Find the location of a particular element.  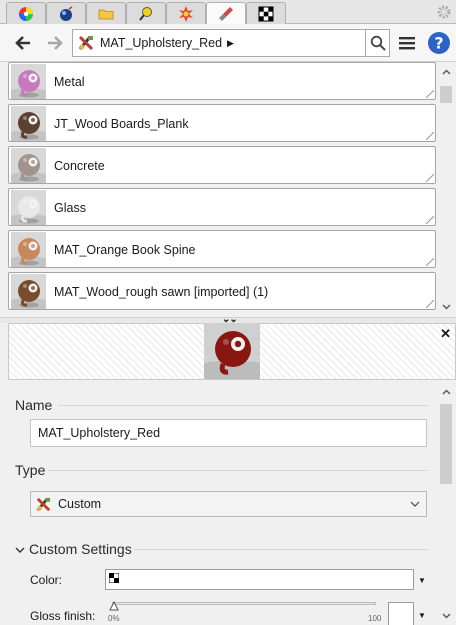

material-item-label: Metal is located at coordinates (69, 82).